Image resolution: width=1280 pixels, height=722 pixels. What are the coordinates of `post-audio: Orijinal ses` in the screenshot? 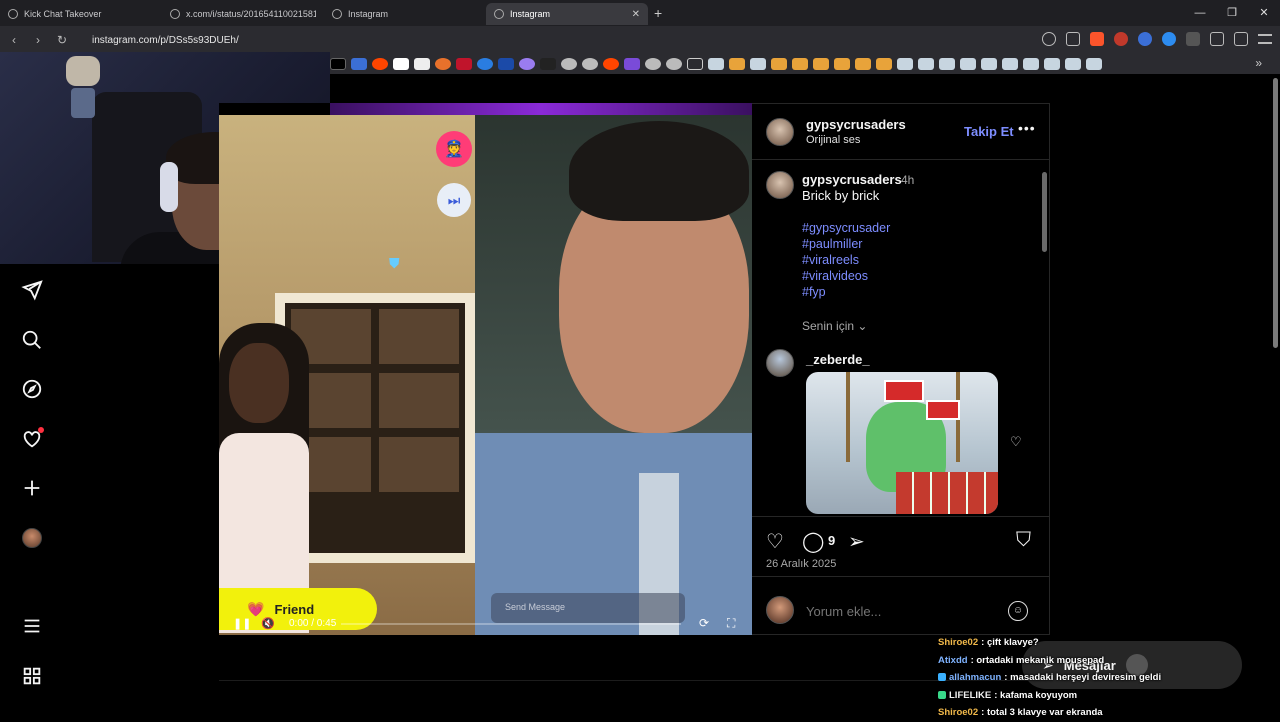 It's located at (833, 140).